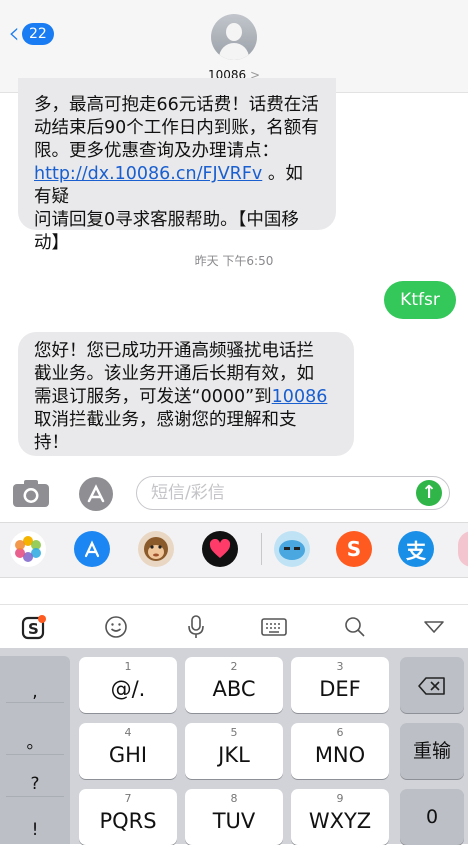  Describe the element at coordinates (234, 751) in the screenshot. I see `key-5: 5 JKL` at that location.